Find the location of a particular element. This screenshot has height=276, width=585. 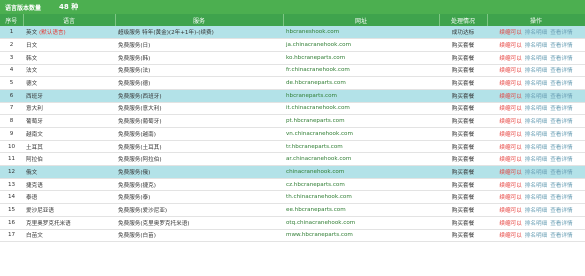

language-name: 韩文 is located at coordinates (32, 58).